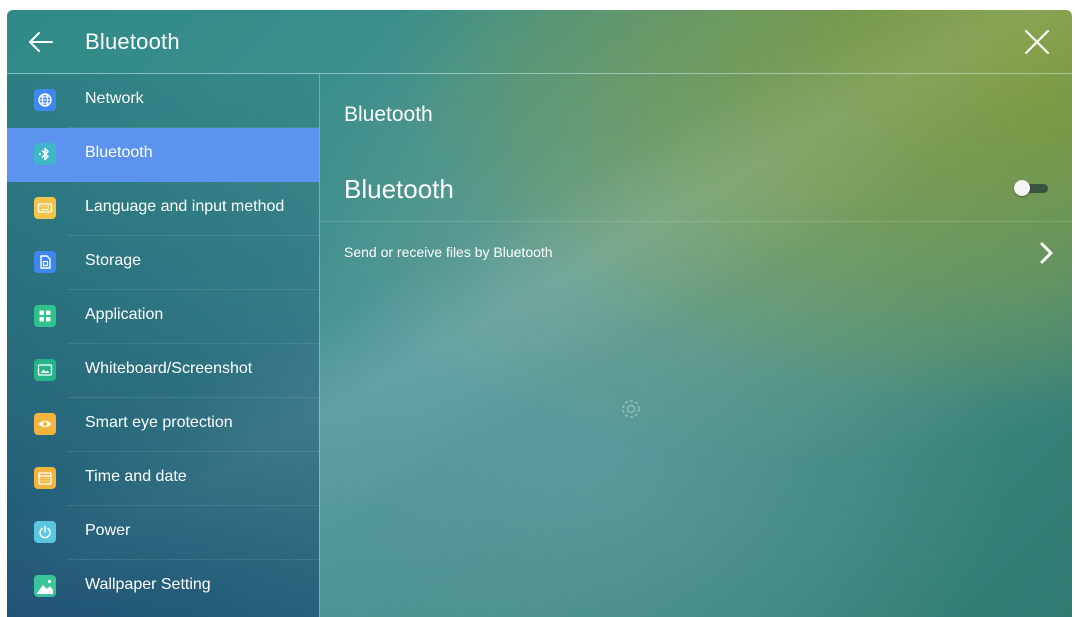 This screenshot has height=617, width=1075. I want to click on sidebar-item-wallpaper: Wallpaper Setting, so click(163, 587).